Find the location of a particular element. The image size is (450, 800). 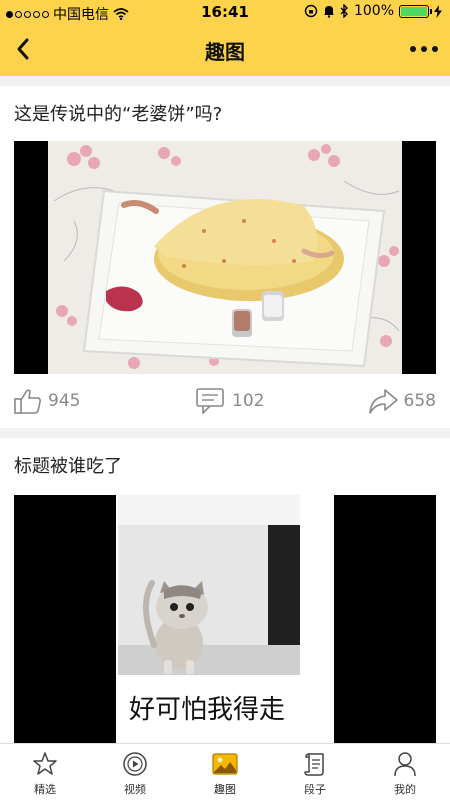

charging-icon is located at coordinates (438, 11).